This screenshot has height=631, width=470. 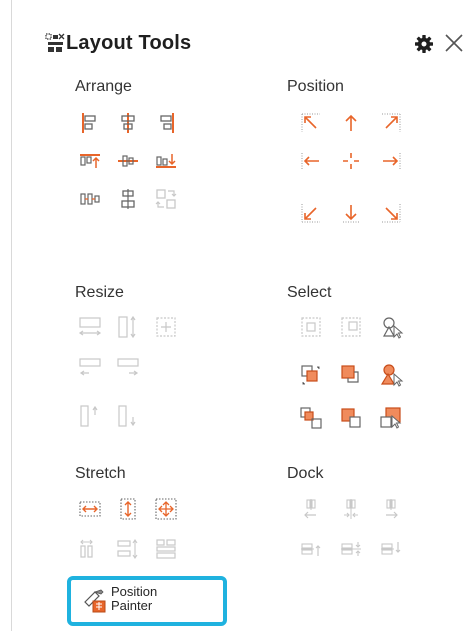 I want to click on align-center-icon, so click(x=128, y=123).